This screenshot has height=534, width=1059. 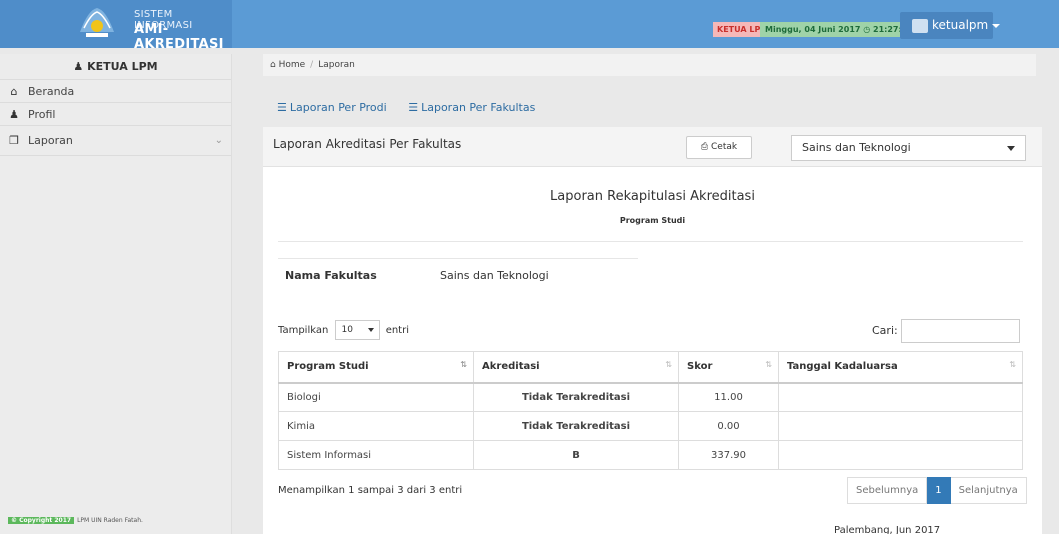 I want to click on search-label: Cari:, so click(x=885, y=330).